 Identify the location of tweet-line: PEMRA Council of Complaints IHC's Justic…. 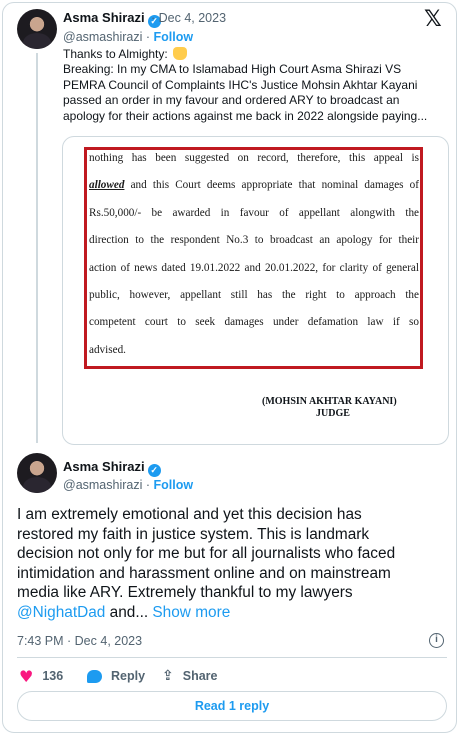
(240, 84).